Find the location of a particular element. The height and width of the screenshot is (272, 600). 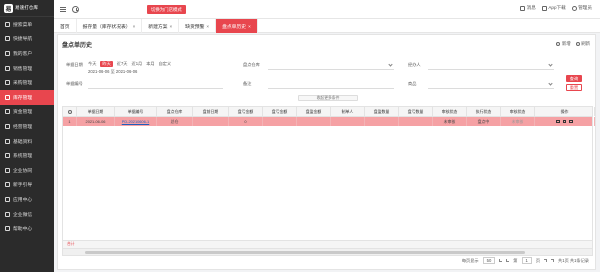

date-option: 自定义 is located at coordinates (165, 64).